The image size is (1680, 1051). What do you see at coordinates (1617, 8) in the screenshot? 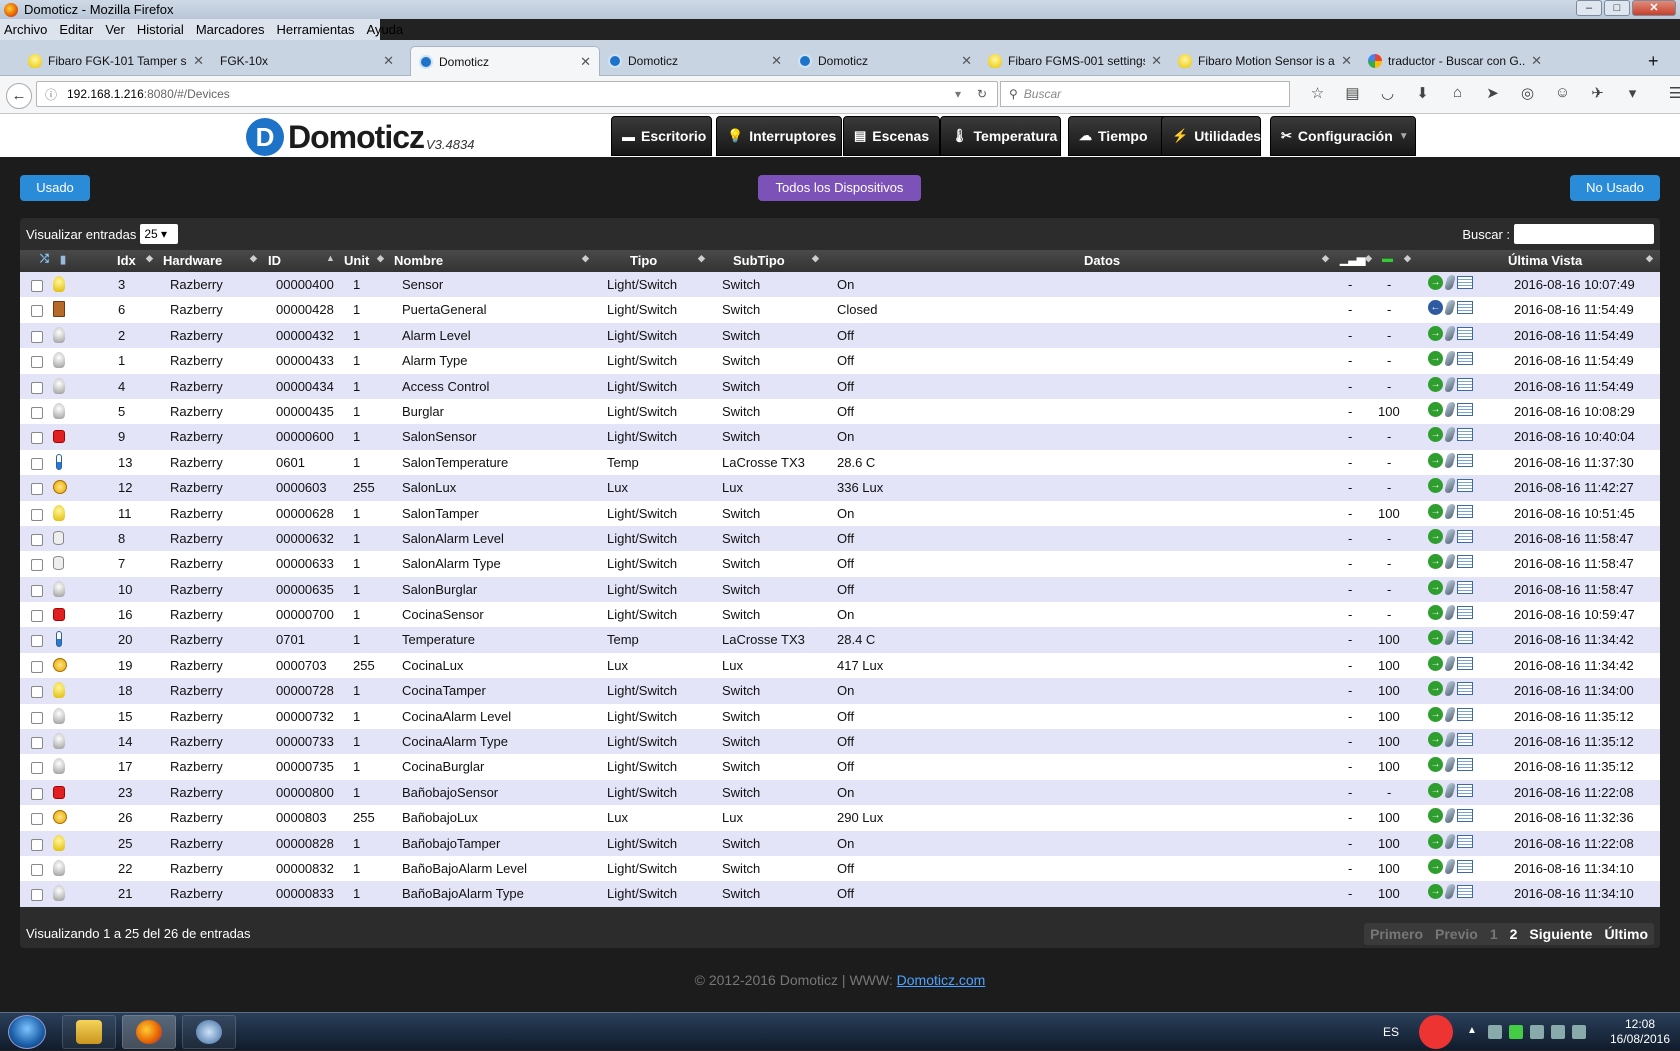
I see `maximize-button: □` at bounding box center [1617, 8].